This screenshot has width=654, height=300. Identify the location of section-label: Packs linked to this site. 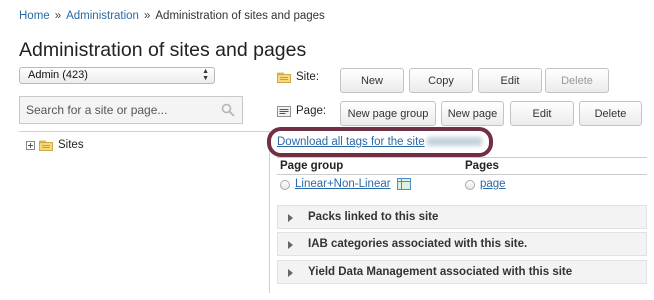
(373, 217).